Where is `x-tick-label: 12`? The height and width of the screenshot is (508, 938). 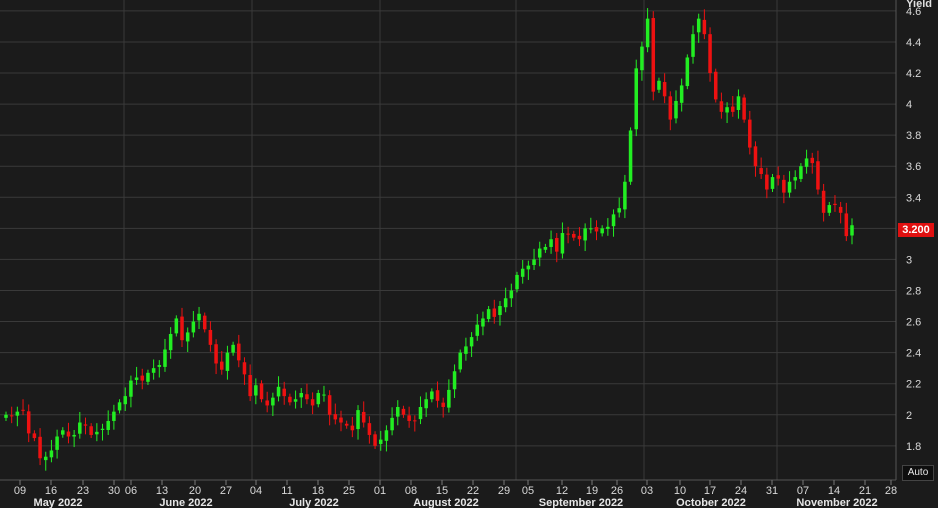
x-tick-label: 12 is located at coordinates (562, 491).